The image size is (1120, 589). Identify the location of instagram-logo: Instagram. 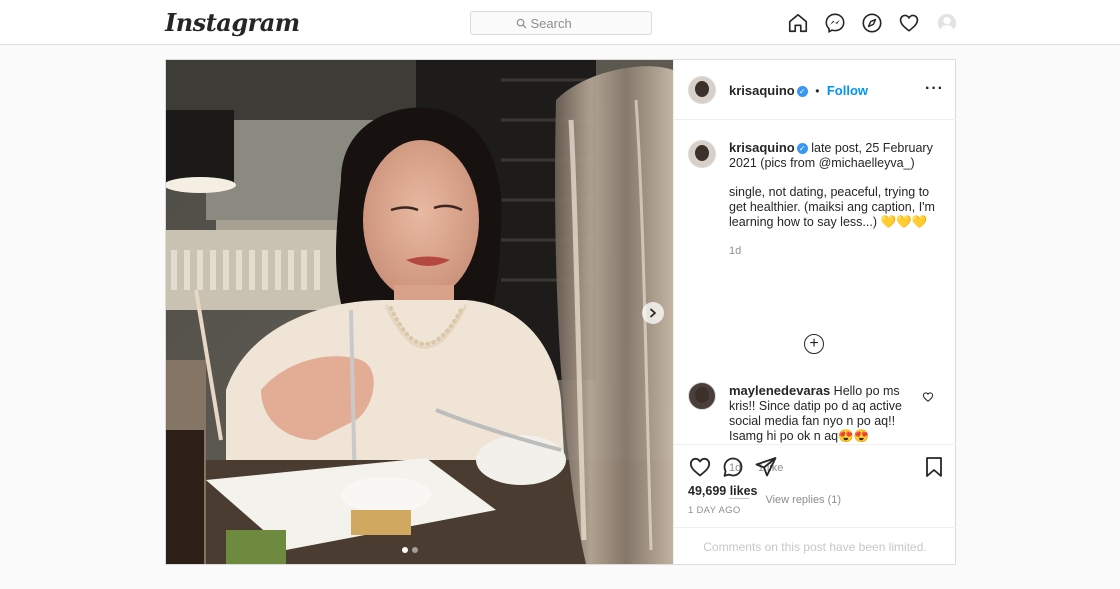
(232, 22).